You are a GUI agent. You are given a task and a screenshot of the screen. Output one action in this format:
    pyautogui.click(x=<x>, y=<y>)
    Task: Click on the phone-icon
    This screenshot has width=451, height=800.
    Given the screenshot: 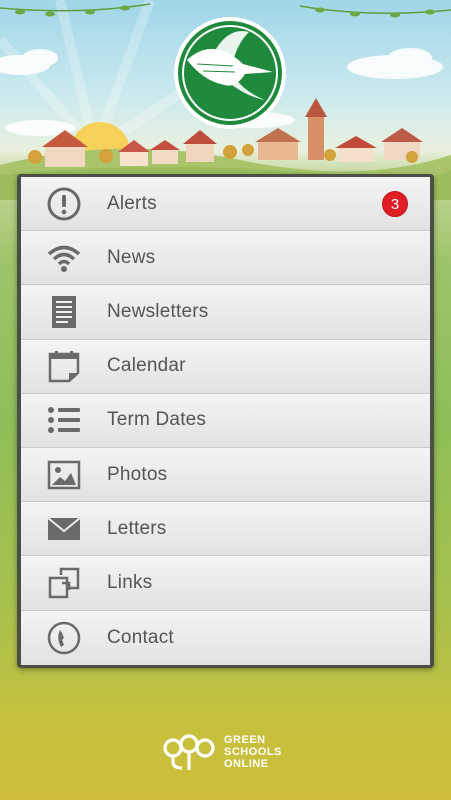 What is the action you would take?
    pyautogui.click(x=64, y=638)
    